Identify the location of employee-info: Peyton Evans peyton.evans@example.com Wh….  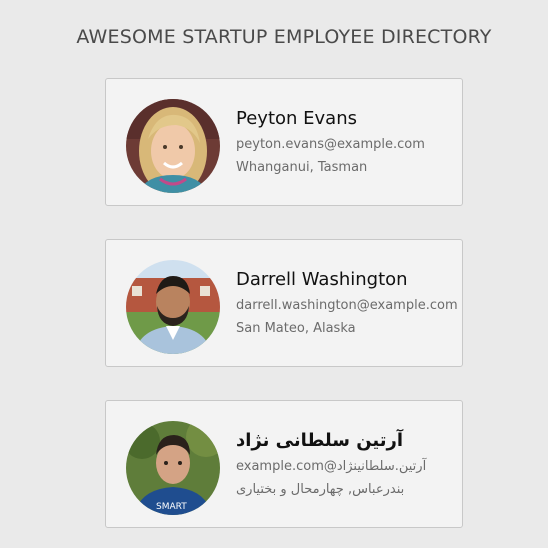
(348, 143).